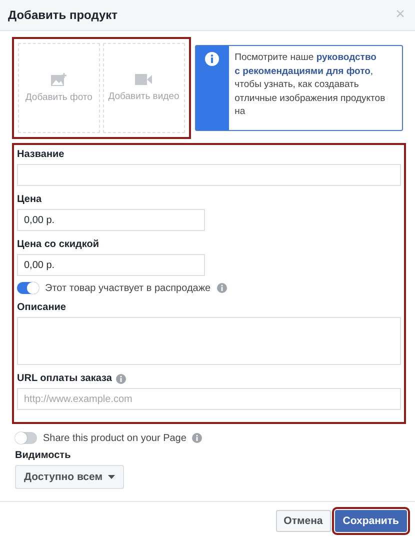 This screenshot has width=415, height=556. I want to click on info-icon, so click(212, 59).